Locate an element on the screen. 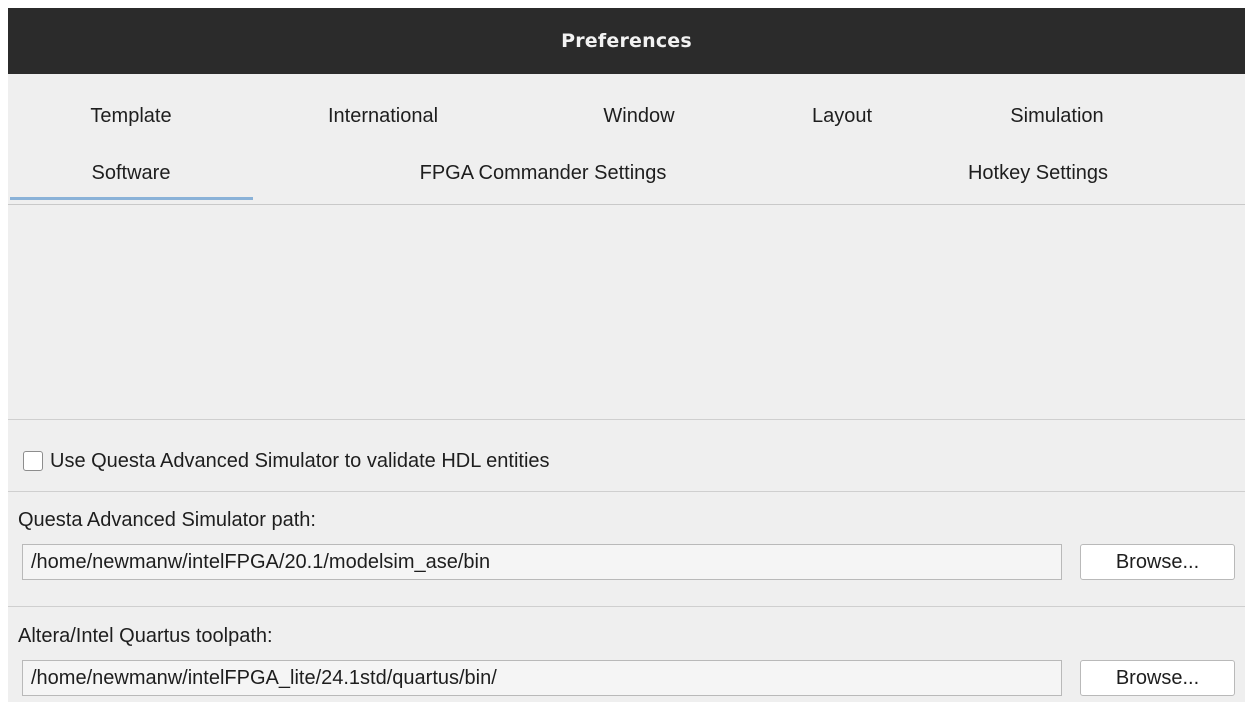 The image size is (1245, 702). quartus-path-label: Altera/Intel Quartus toolpath: is located at coordinates (145, 636).